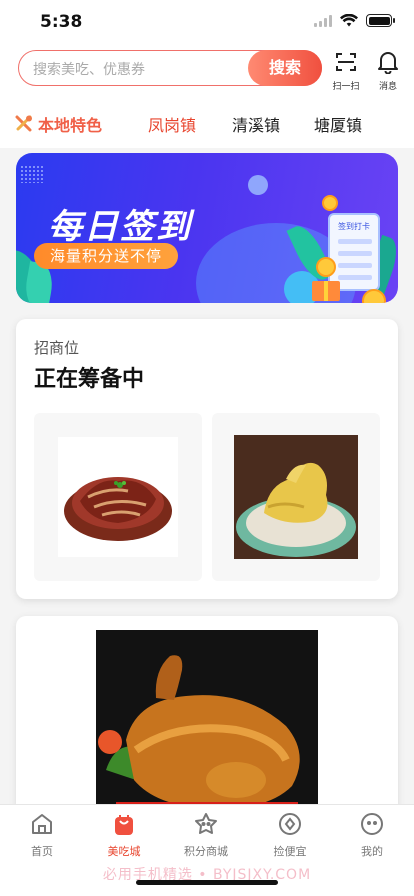 The height and width of the screenshot is (896, 414). I want to click on home-icon, so click(42, 824).